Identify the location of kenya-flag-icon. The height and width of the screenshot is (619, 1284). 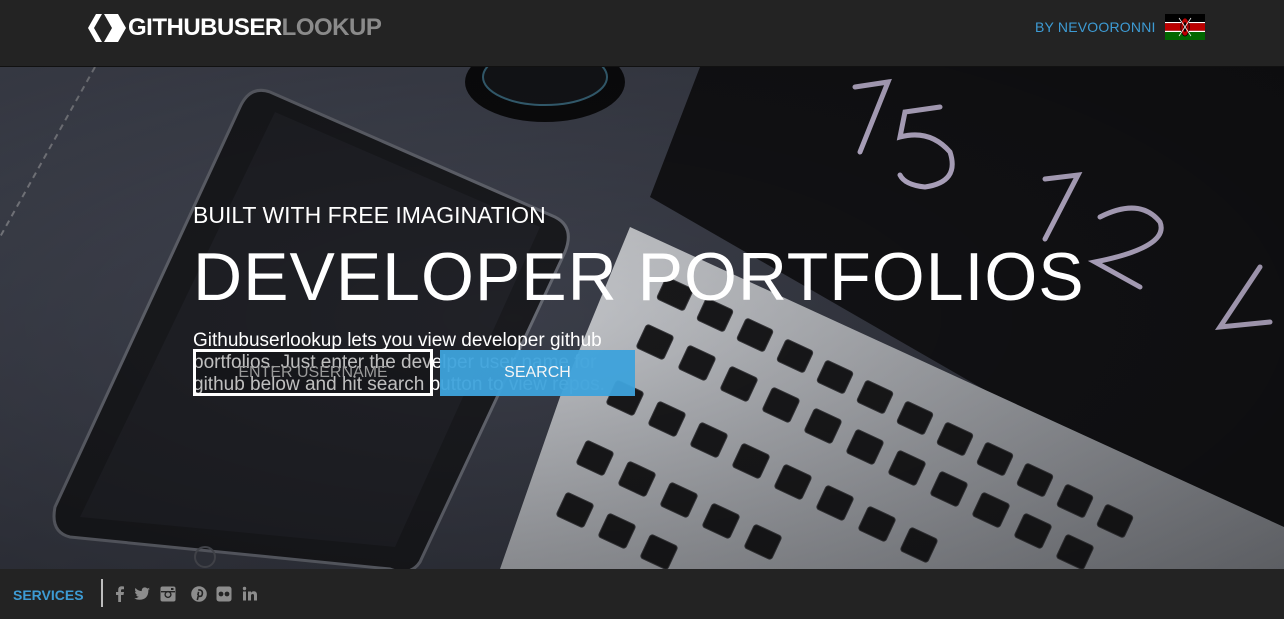
(1185, 27).